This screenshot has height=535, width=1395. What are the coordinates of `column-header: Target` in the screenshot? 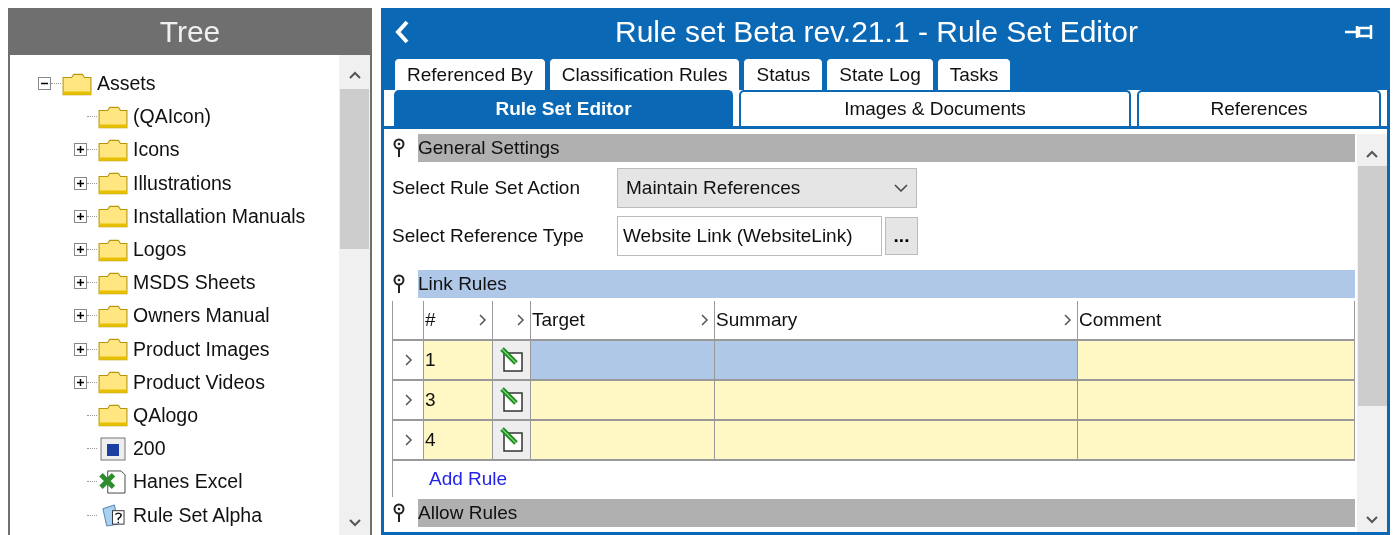 It's located at (558, 320).